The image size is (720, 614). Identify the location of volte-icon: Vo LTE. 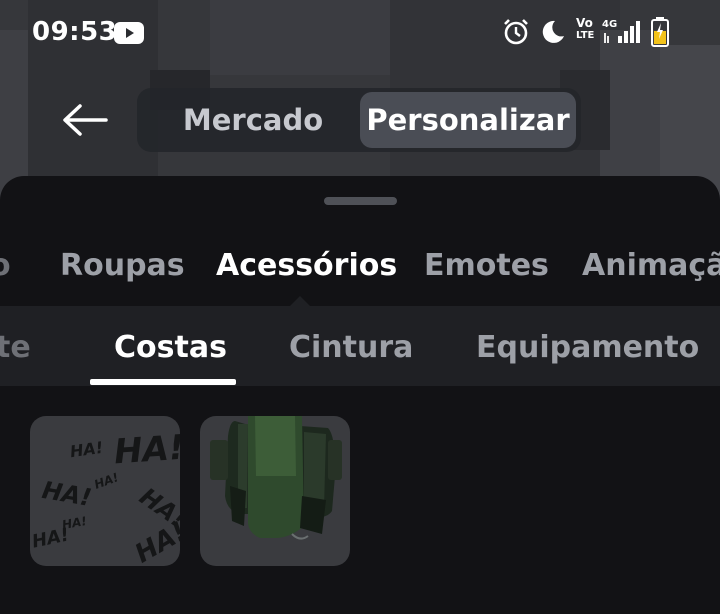
(587, 29).